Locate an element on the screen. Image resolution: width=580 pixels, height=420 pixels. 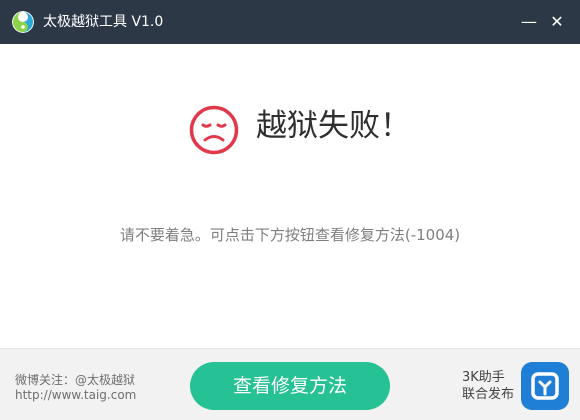
3k-assistant-icon is located at coordinates (545, 386).